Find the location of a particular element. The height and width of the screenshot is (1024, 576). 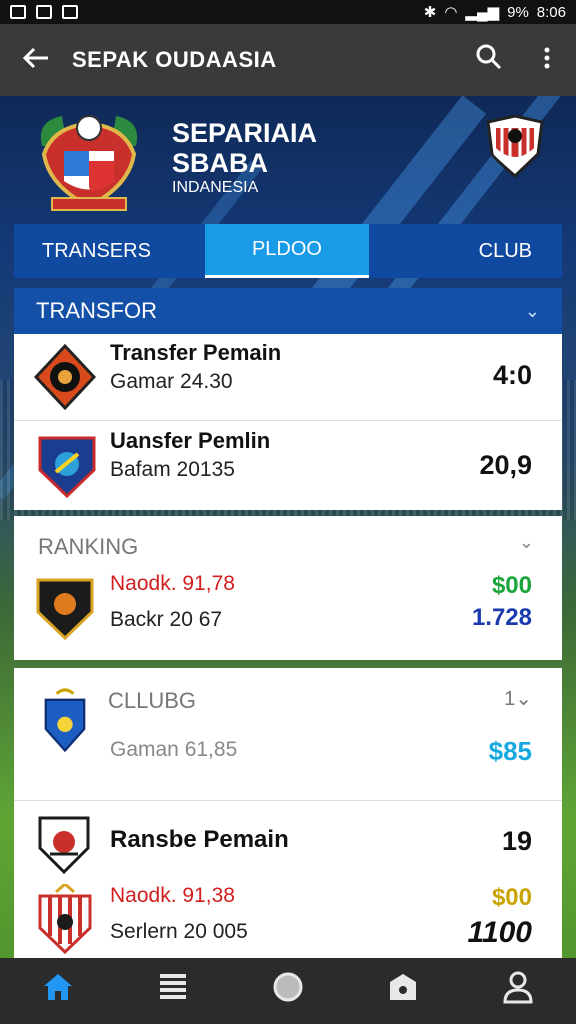

clock: 8:06 is located at coordinates (551, 12).